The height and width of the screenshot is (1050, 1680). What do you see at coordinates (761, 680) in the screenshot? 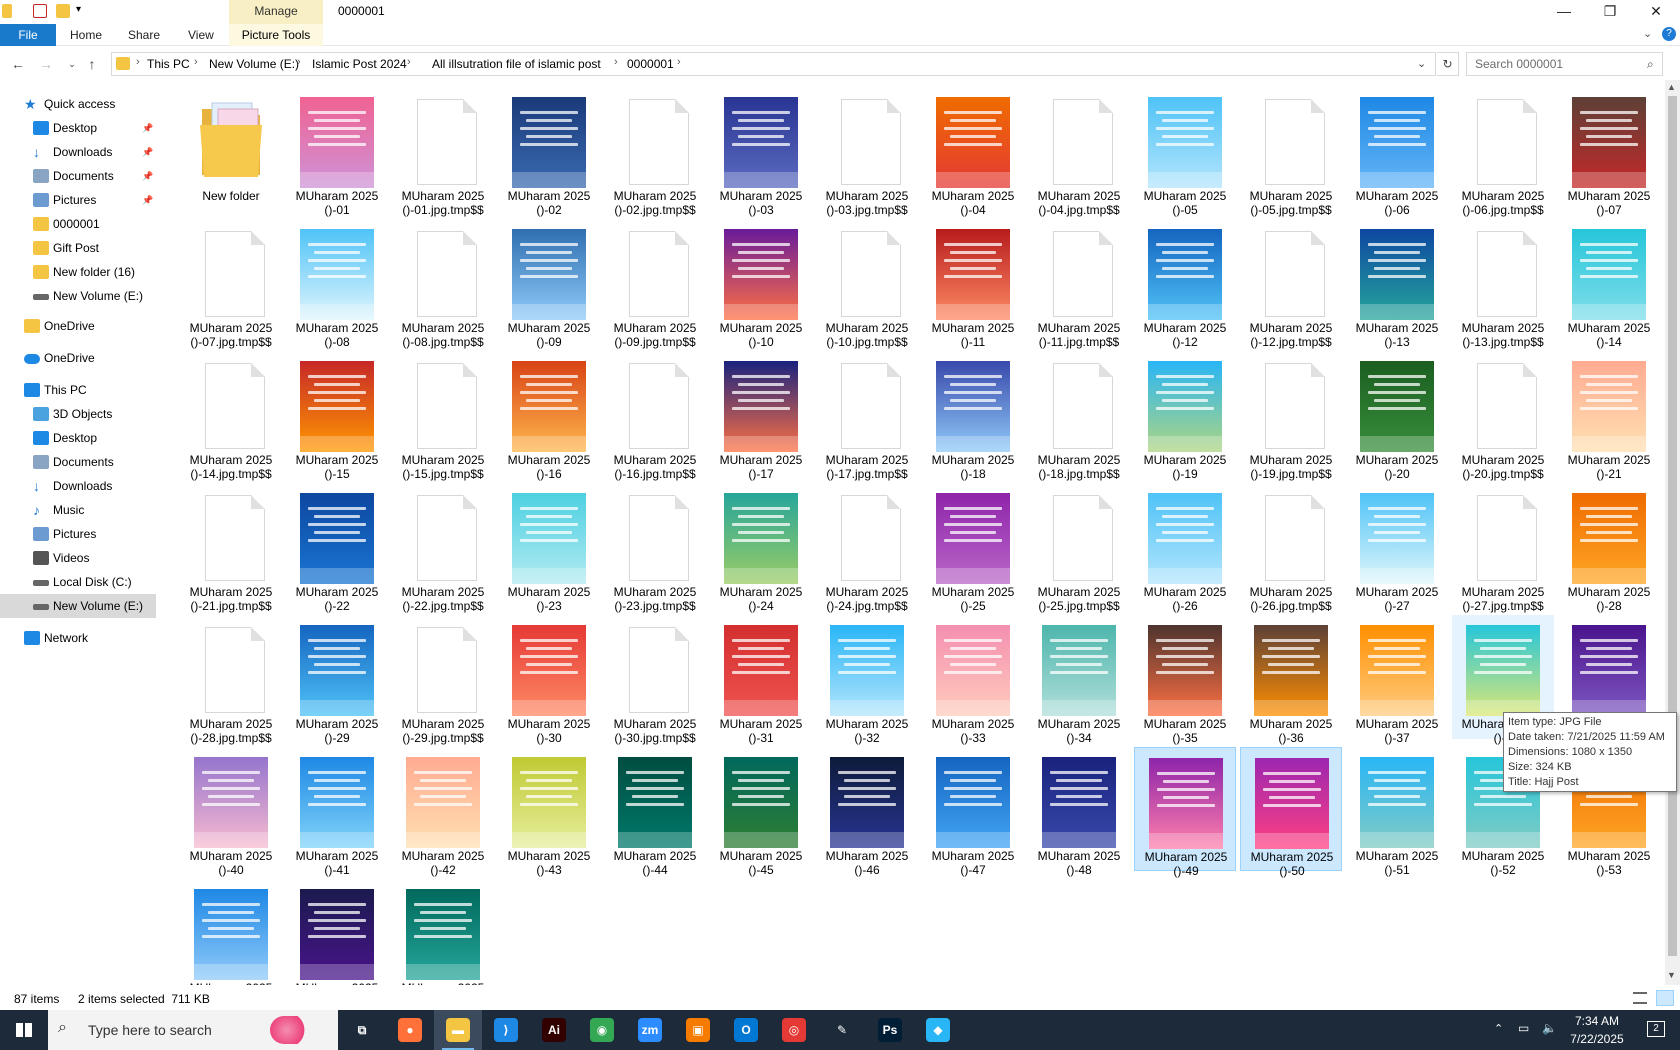
I see `file-item: MUharam 2025 ()-31` at bounding box center [761, 680].